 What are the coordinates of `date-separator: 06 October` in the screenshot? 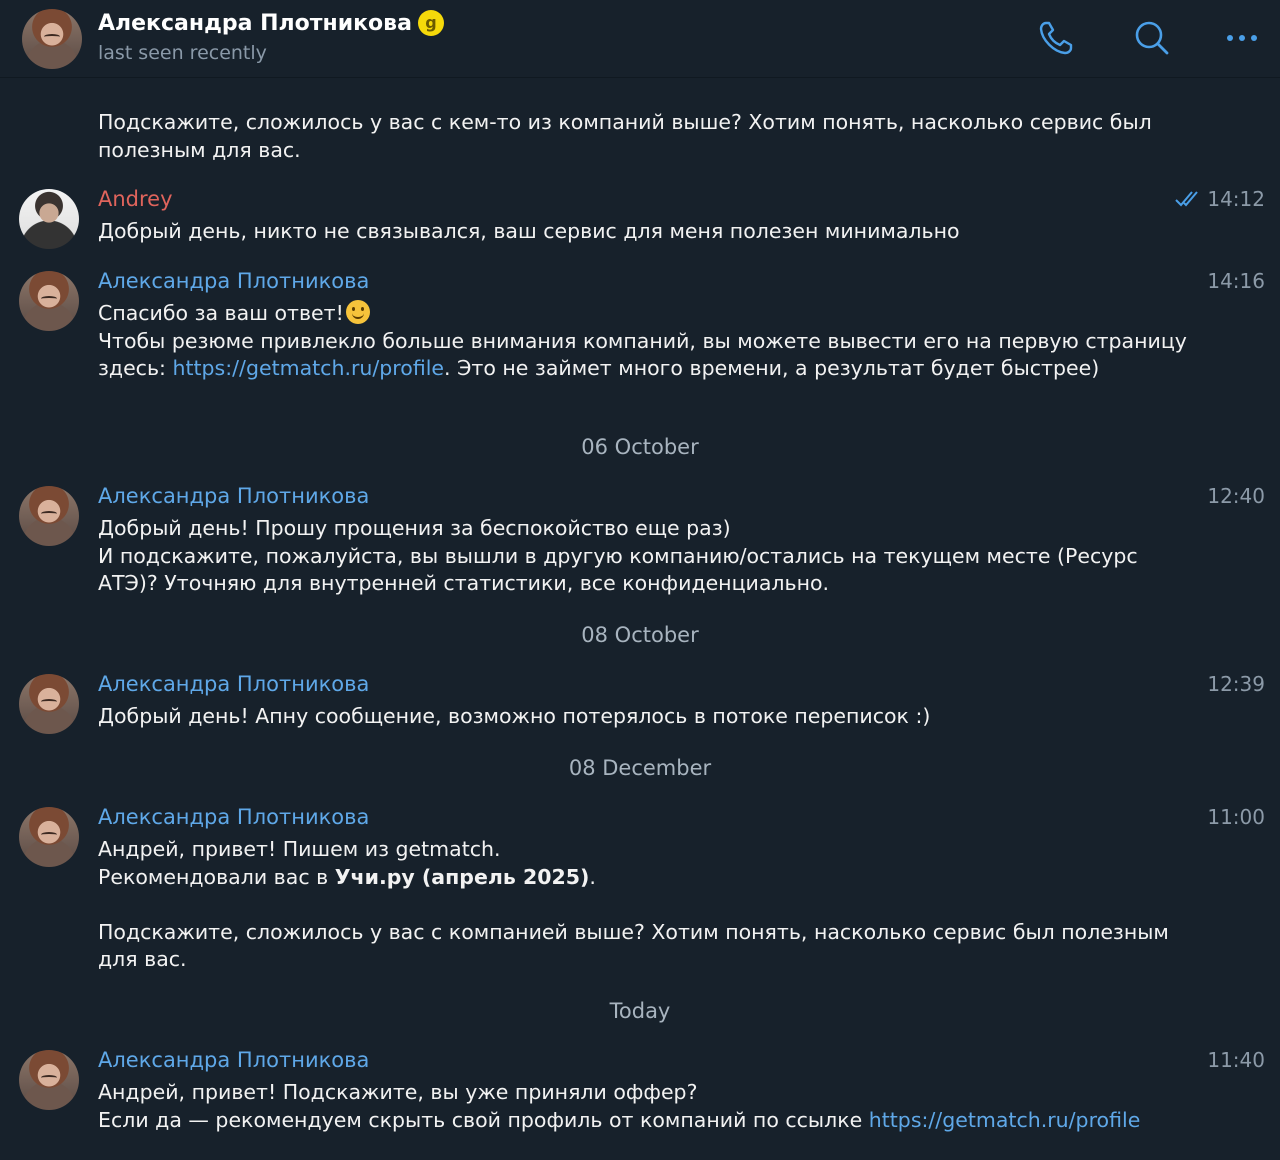 It's located at (640, 447).